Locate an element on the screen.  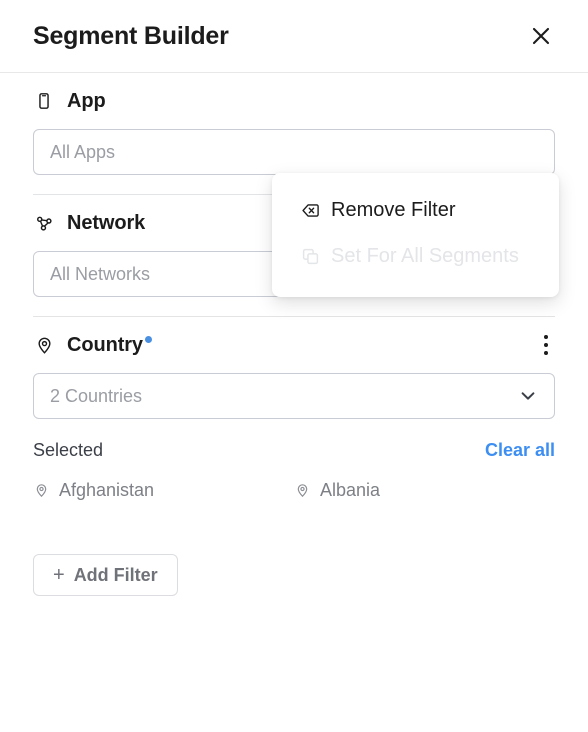
backspace-delete-icon is located at coordinates (310, 210).